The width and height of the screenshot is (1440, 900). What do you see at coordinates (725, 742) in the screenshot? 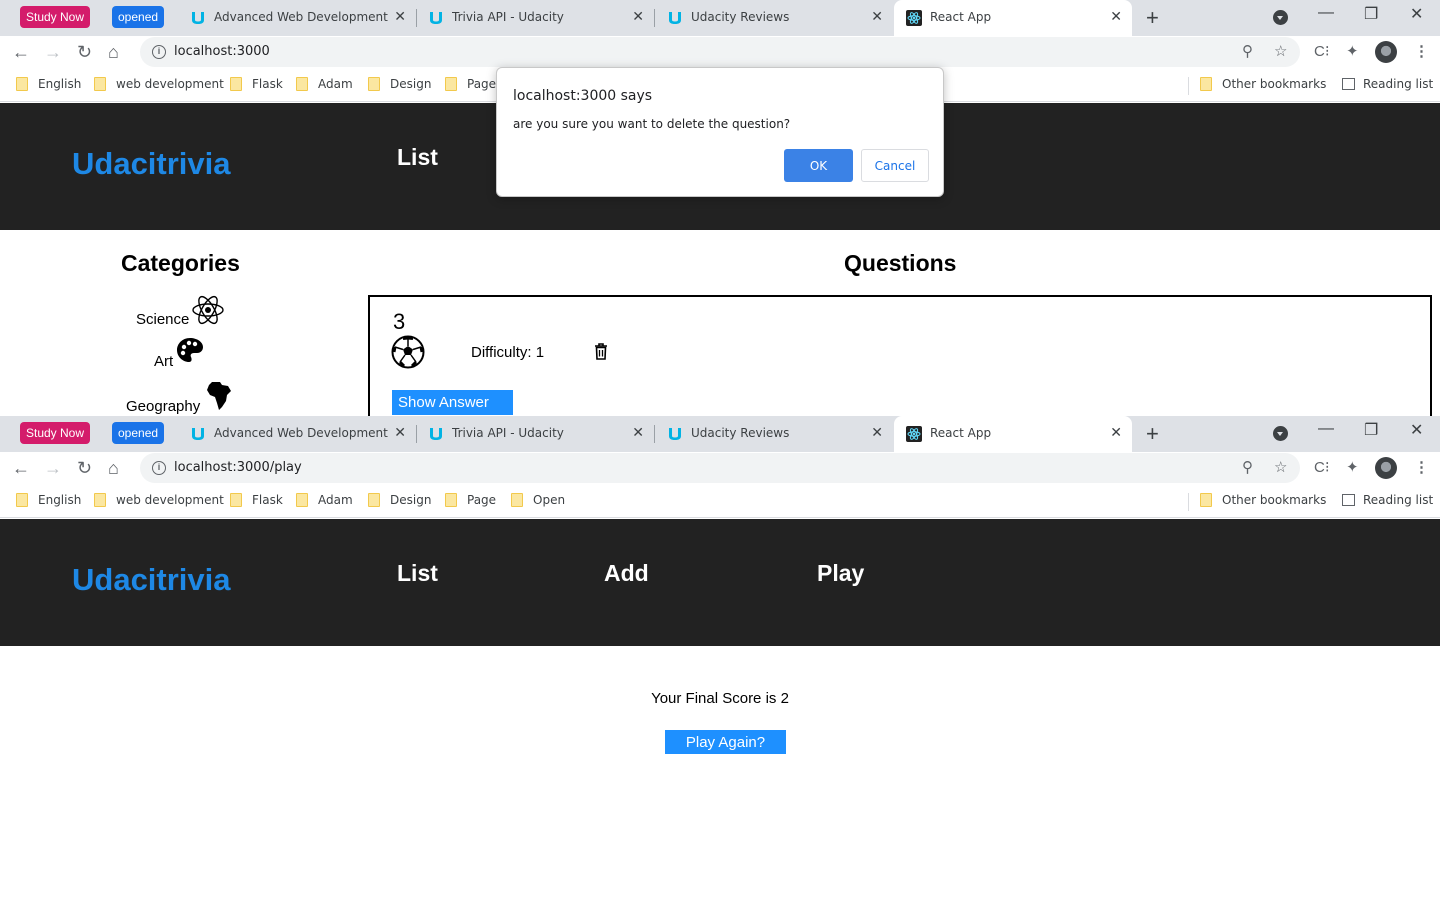
I see `play-again-button: Play Again?` at bounding box center [725, 742].